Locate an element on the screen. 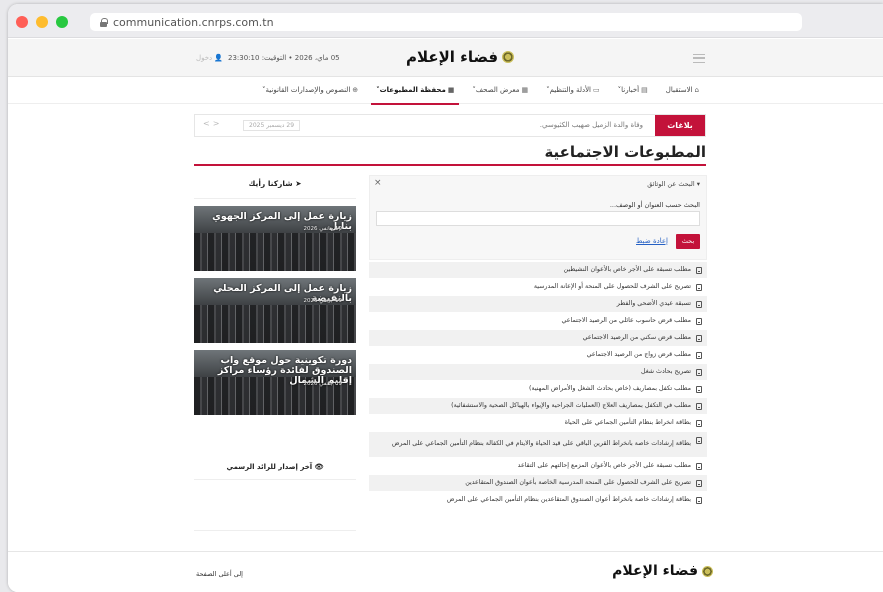 This screenshot has width=883, height=592. globe-icon: ⊕ is located at coordinates (355, 90).